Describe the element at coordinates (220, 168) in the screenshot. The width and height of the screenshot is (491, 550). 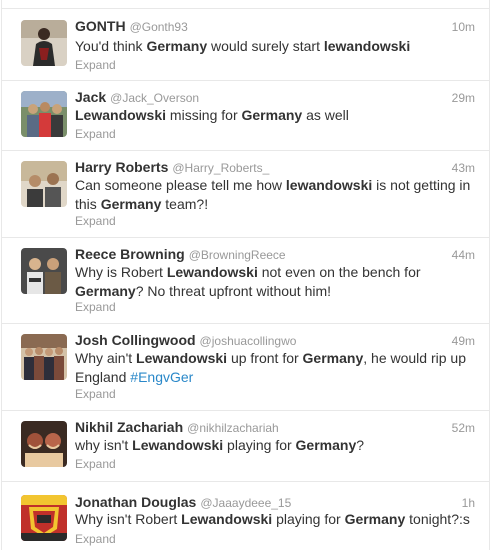
I see `author-handle: @Harry_Roberts_` at that location.